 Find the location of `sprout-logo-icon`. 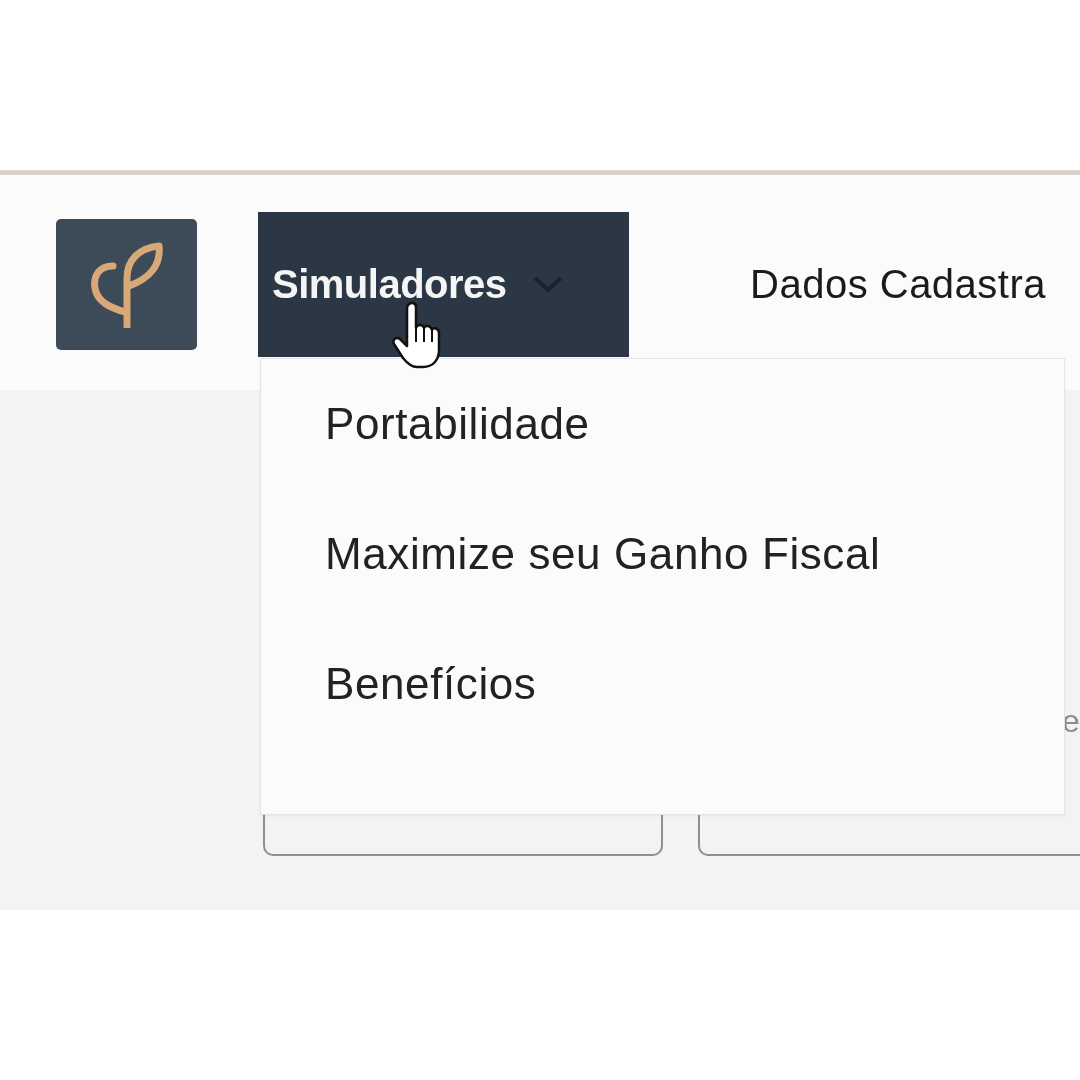

sprout-logo-icon is located at coordinates (126, 284).